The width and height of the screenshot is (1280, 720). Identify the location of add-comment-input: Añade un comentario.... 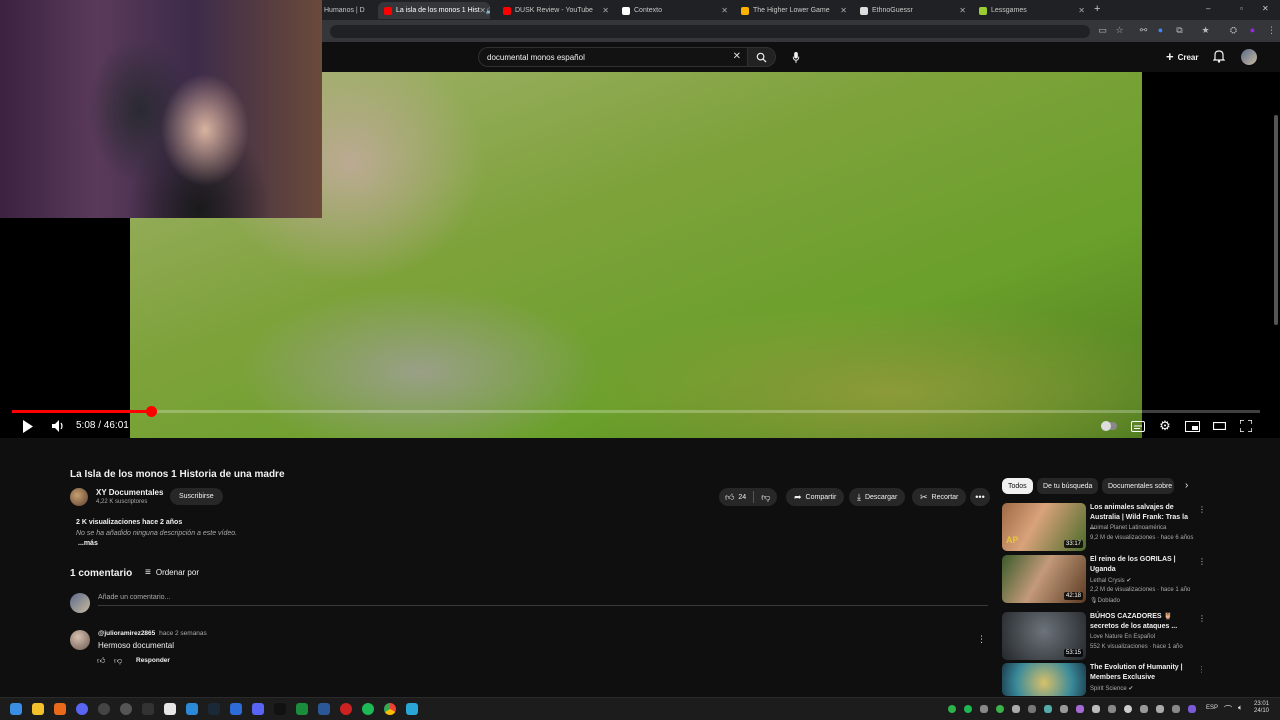
(543, 600).